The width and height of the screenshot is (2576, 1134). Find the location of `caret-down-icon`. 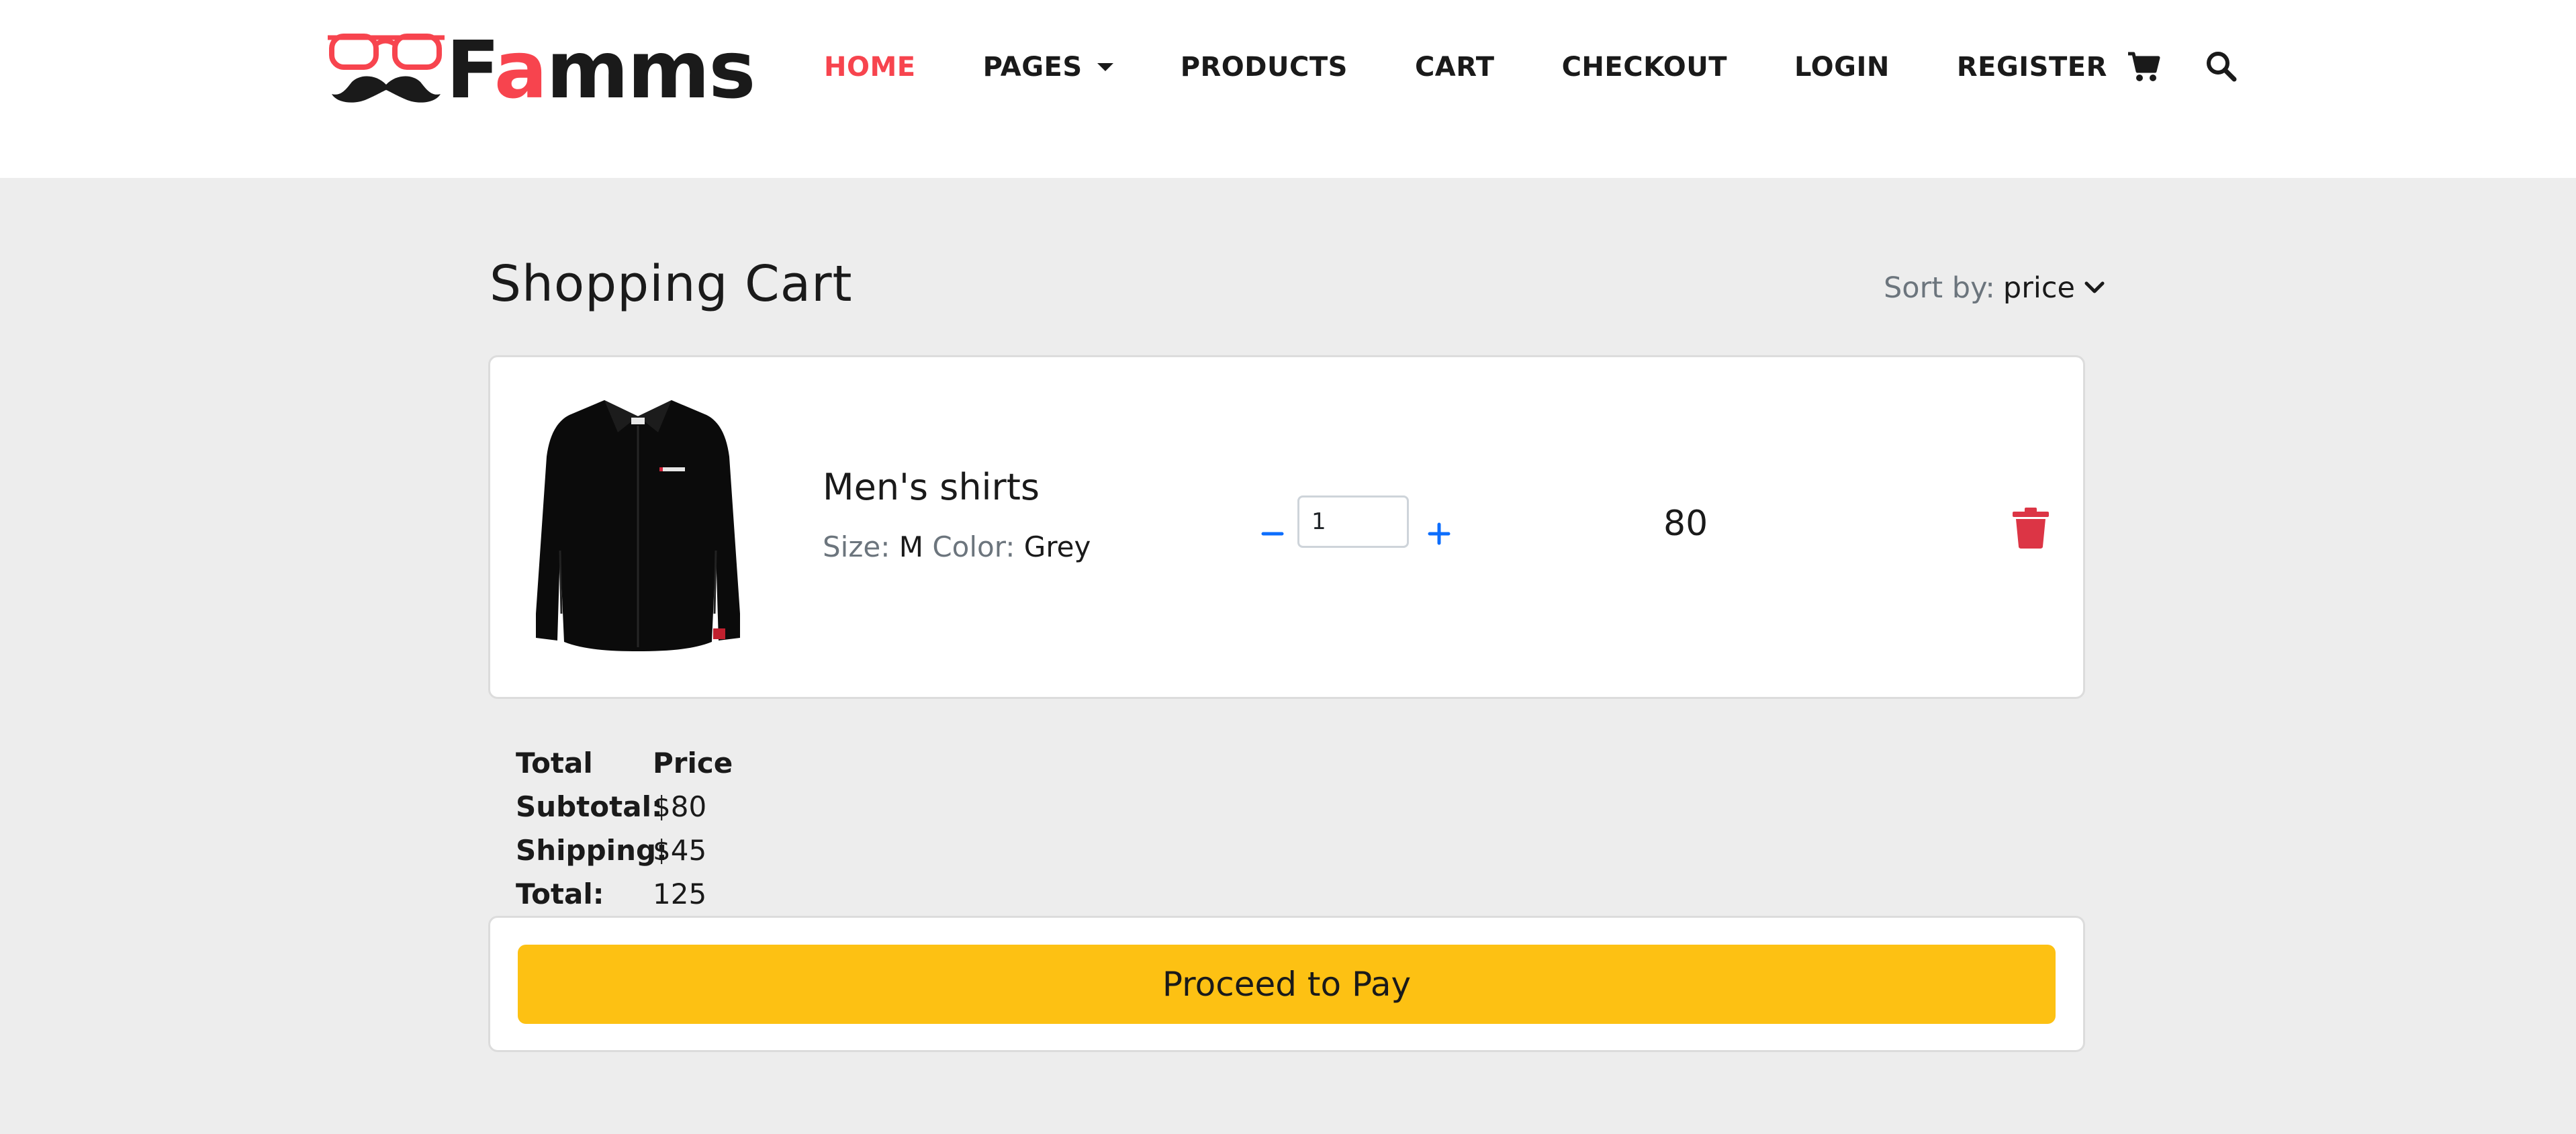

caret-down-icon is located at coordinates (1105, 67).